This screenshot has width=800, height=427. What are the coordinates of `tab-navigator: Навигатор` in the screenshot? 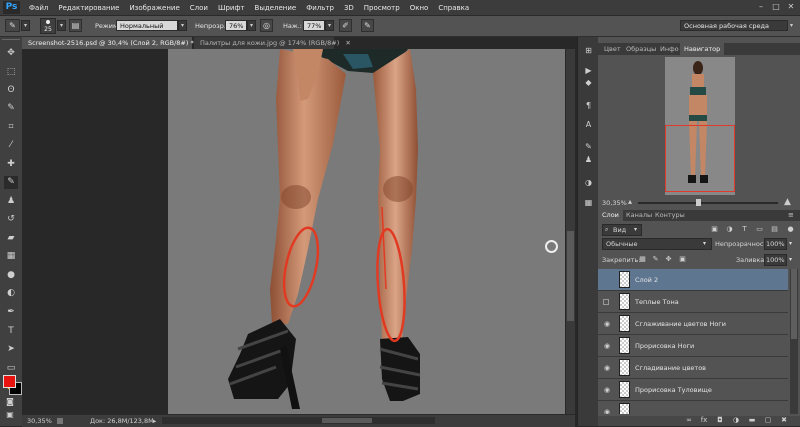 It's located at (702, 49).